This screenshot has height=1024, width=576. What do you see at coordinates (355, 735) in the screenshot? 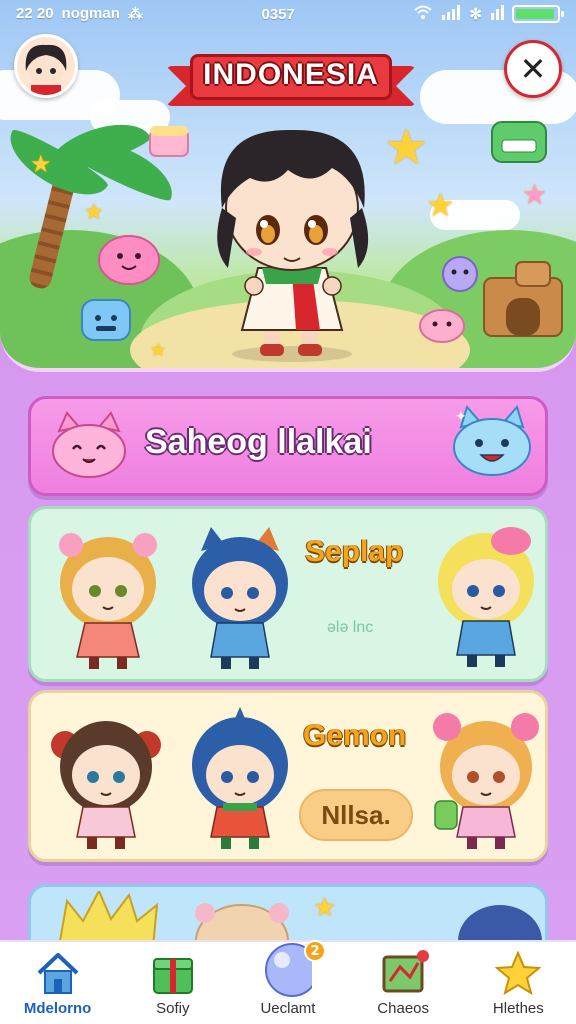
I see `character-card-title: Gemon` at bounding box center [355, 735].